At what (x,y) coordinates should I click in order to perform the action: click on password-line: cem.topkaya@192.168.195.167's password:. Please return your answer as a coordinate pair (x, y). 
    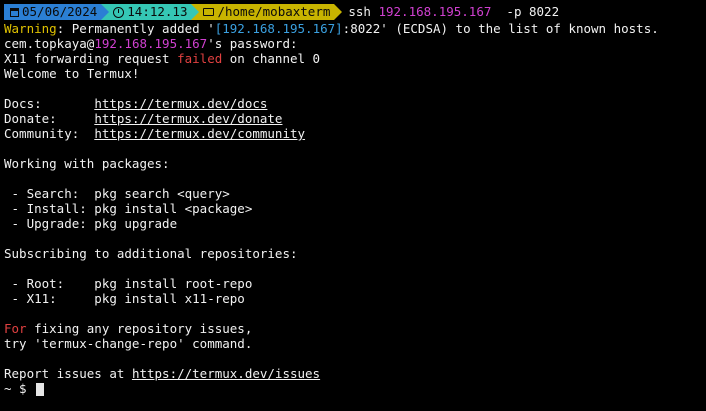
    Looking at the image, I should click on (151, 43).